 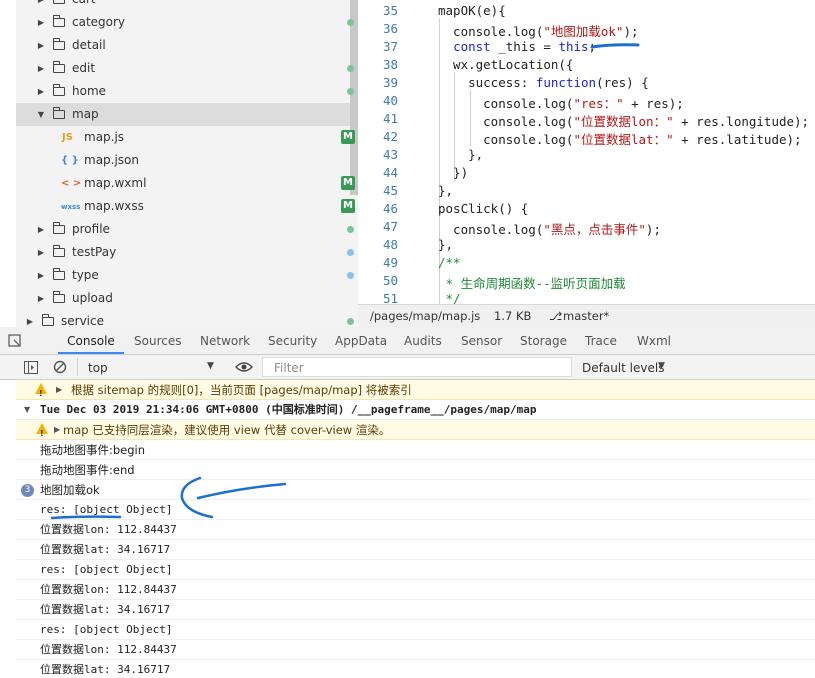 I want to click on tree-folder-profile: ▶ profile, so click(x=185, y=229).